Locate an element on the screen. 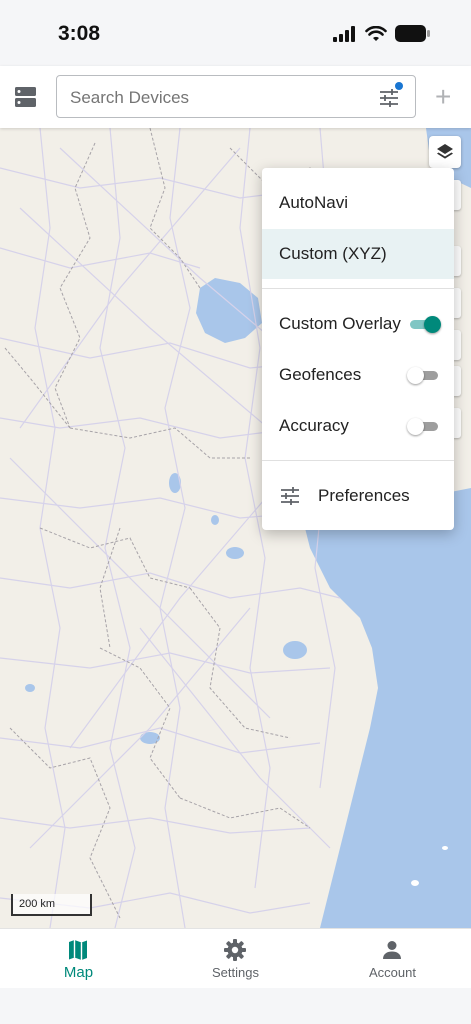 Image resolution: width=471 pixels, height=1024 pixels. geofences-toggle is located at coordinates (422, 375).